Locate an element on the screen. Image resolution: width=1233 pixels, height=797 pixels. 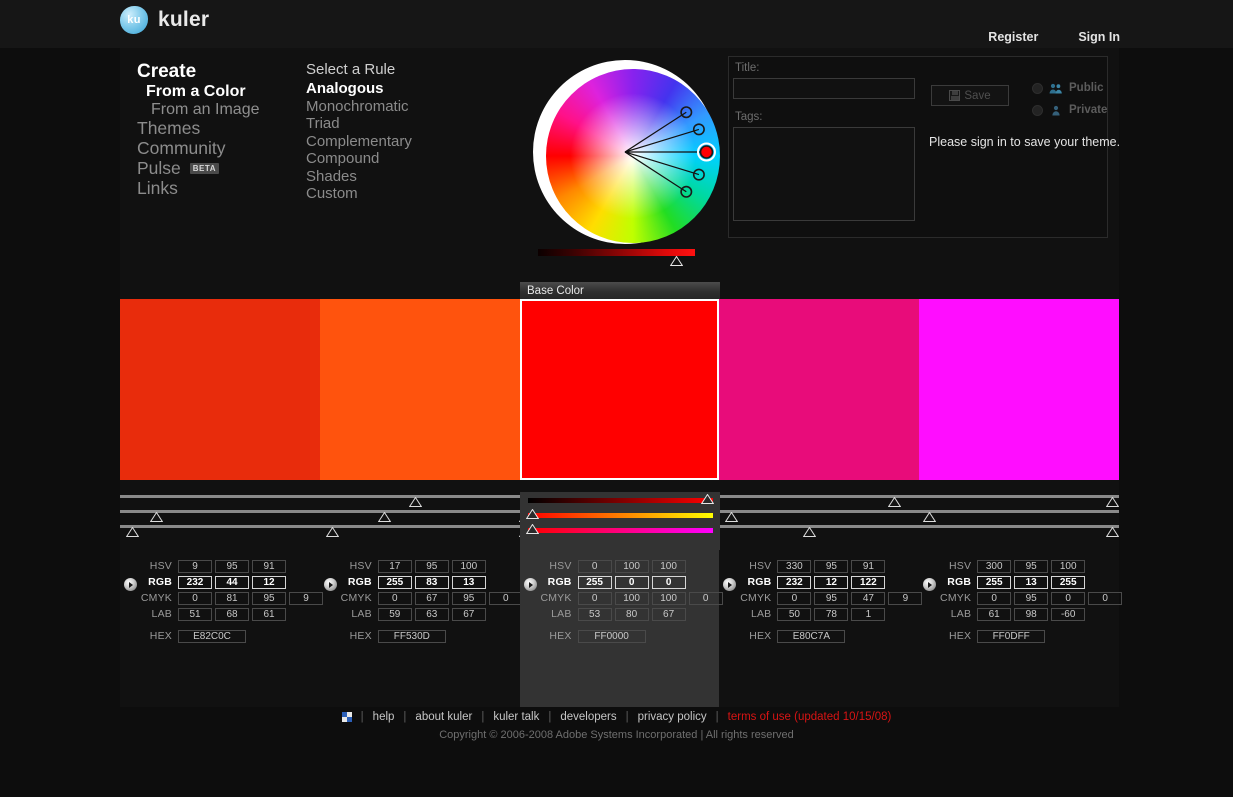
value-field-lab-1: 78 is located at coordinates (831, 614).